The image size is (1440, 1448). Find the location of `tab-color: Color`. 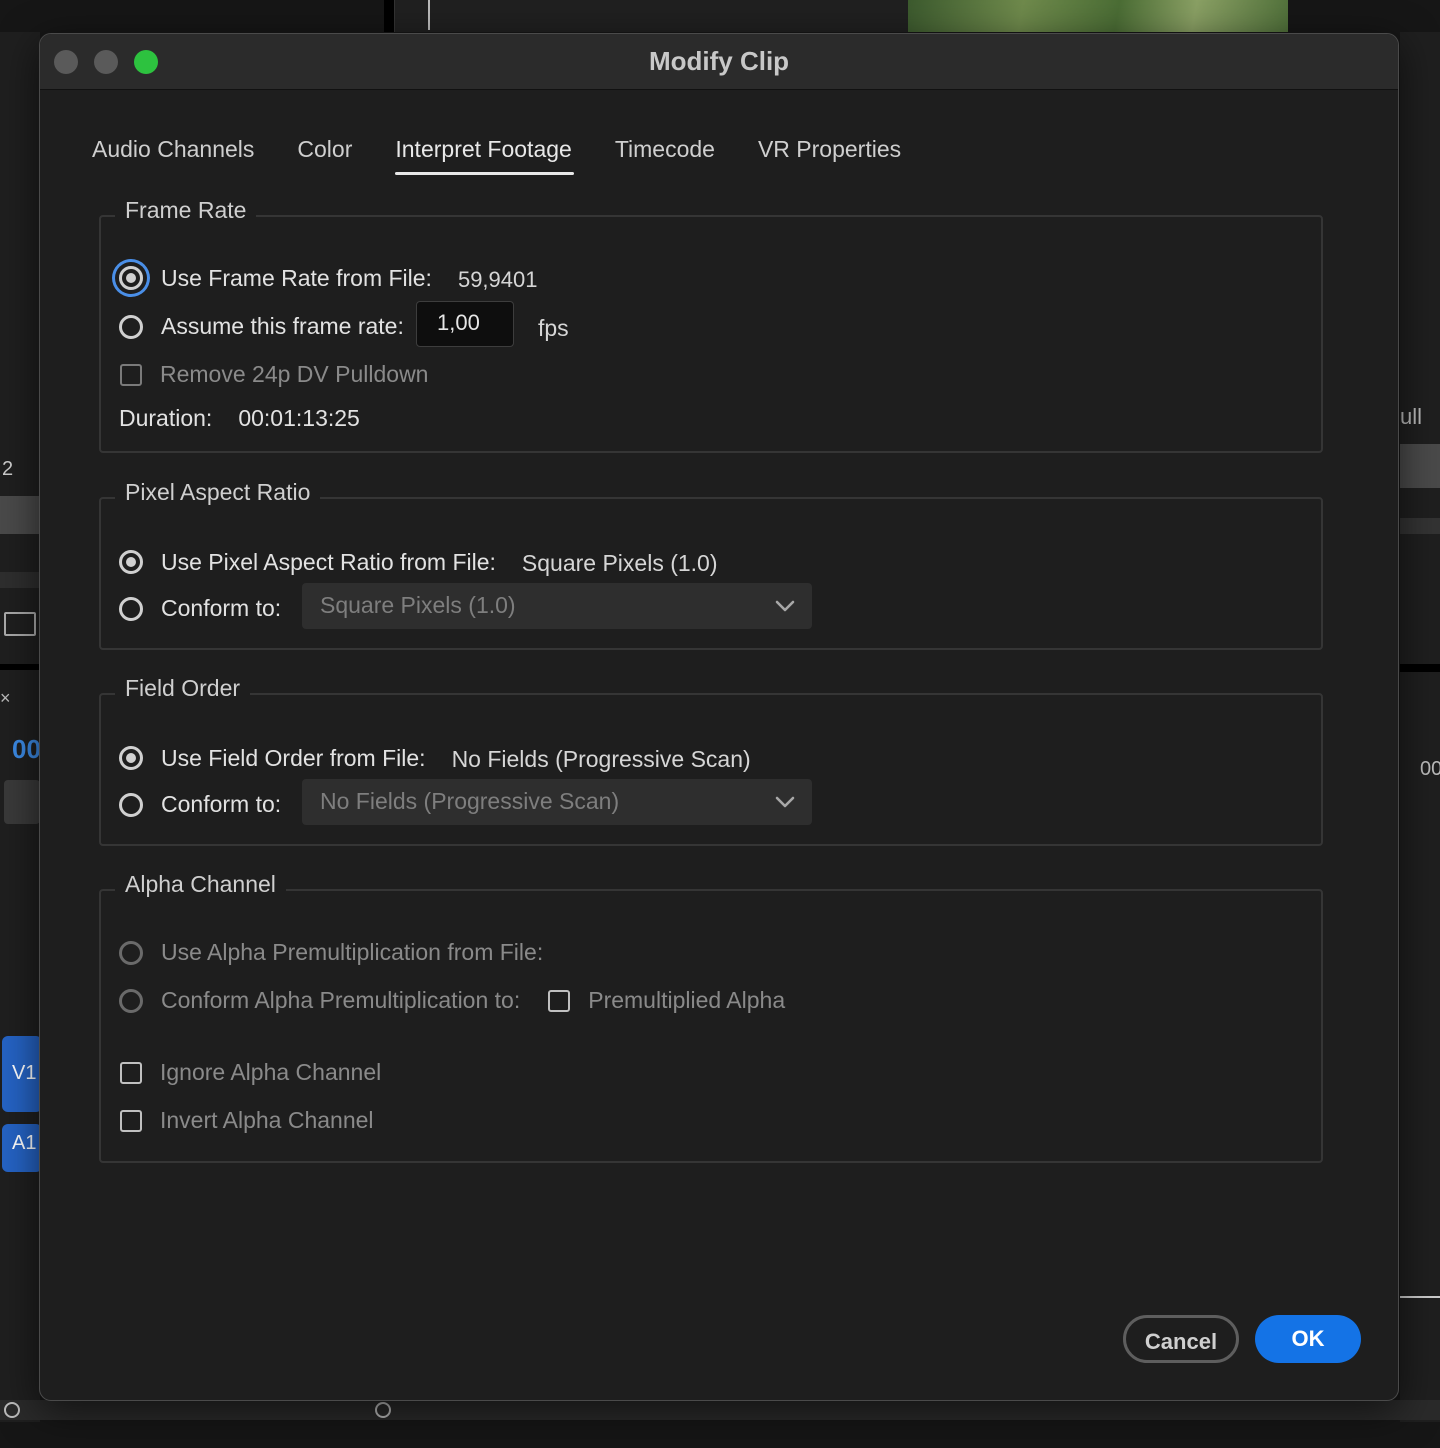

tab-color: Color is located at coordinates (324, 153).